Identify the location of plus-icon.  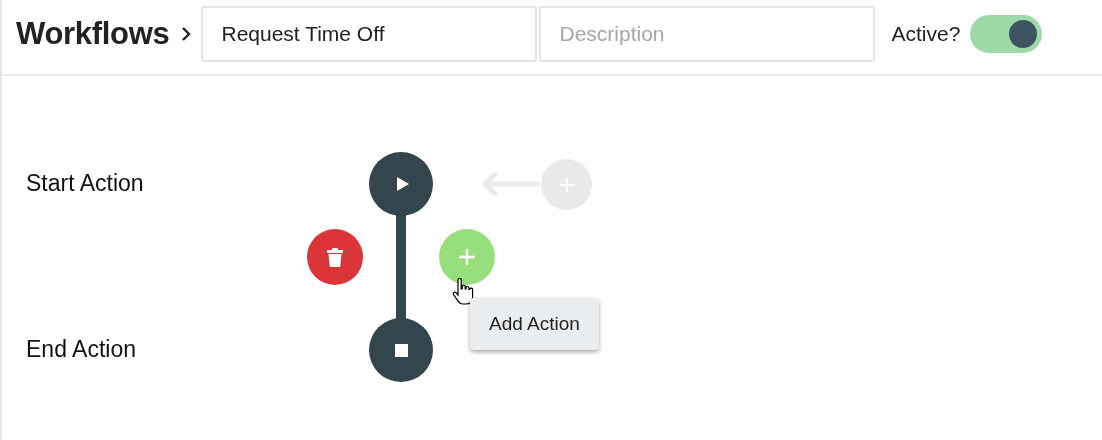
(467, 257).